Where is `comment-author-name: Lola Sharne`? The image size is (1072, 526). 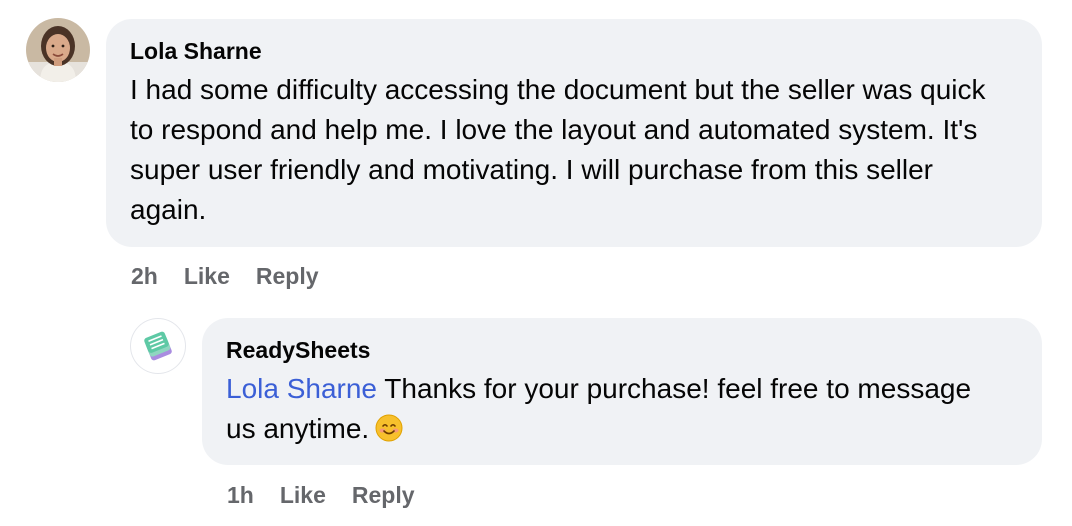
comment-author-name: Lola Sharne is located at coordinates (574, 51).